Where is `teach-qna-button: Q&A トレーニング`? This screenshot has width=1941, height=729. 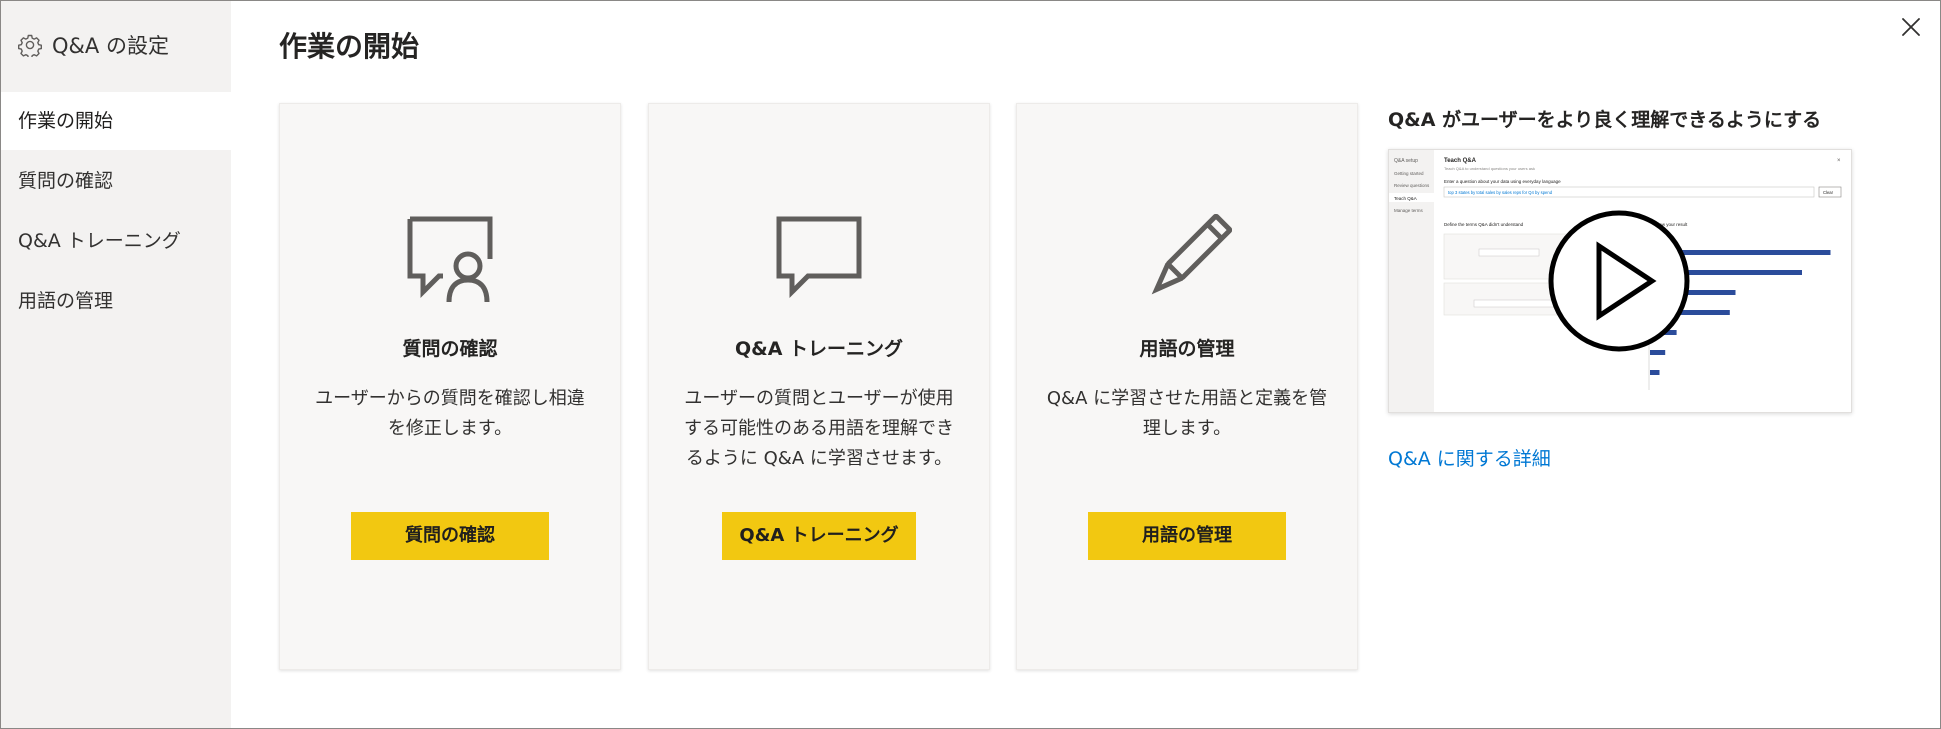
teach-qna-button: Q&A トレーニング is located at coordinates (819, 536).